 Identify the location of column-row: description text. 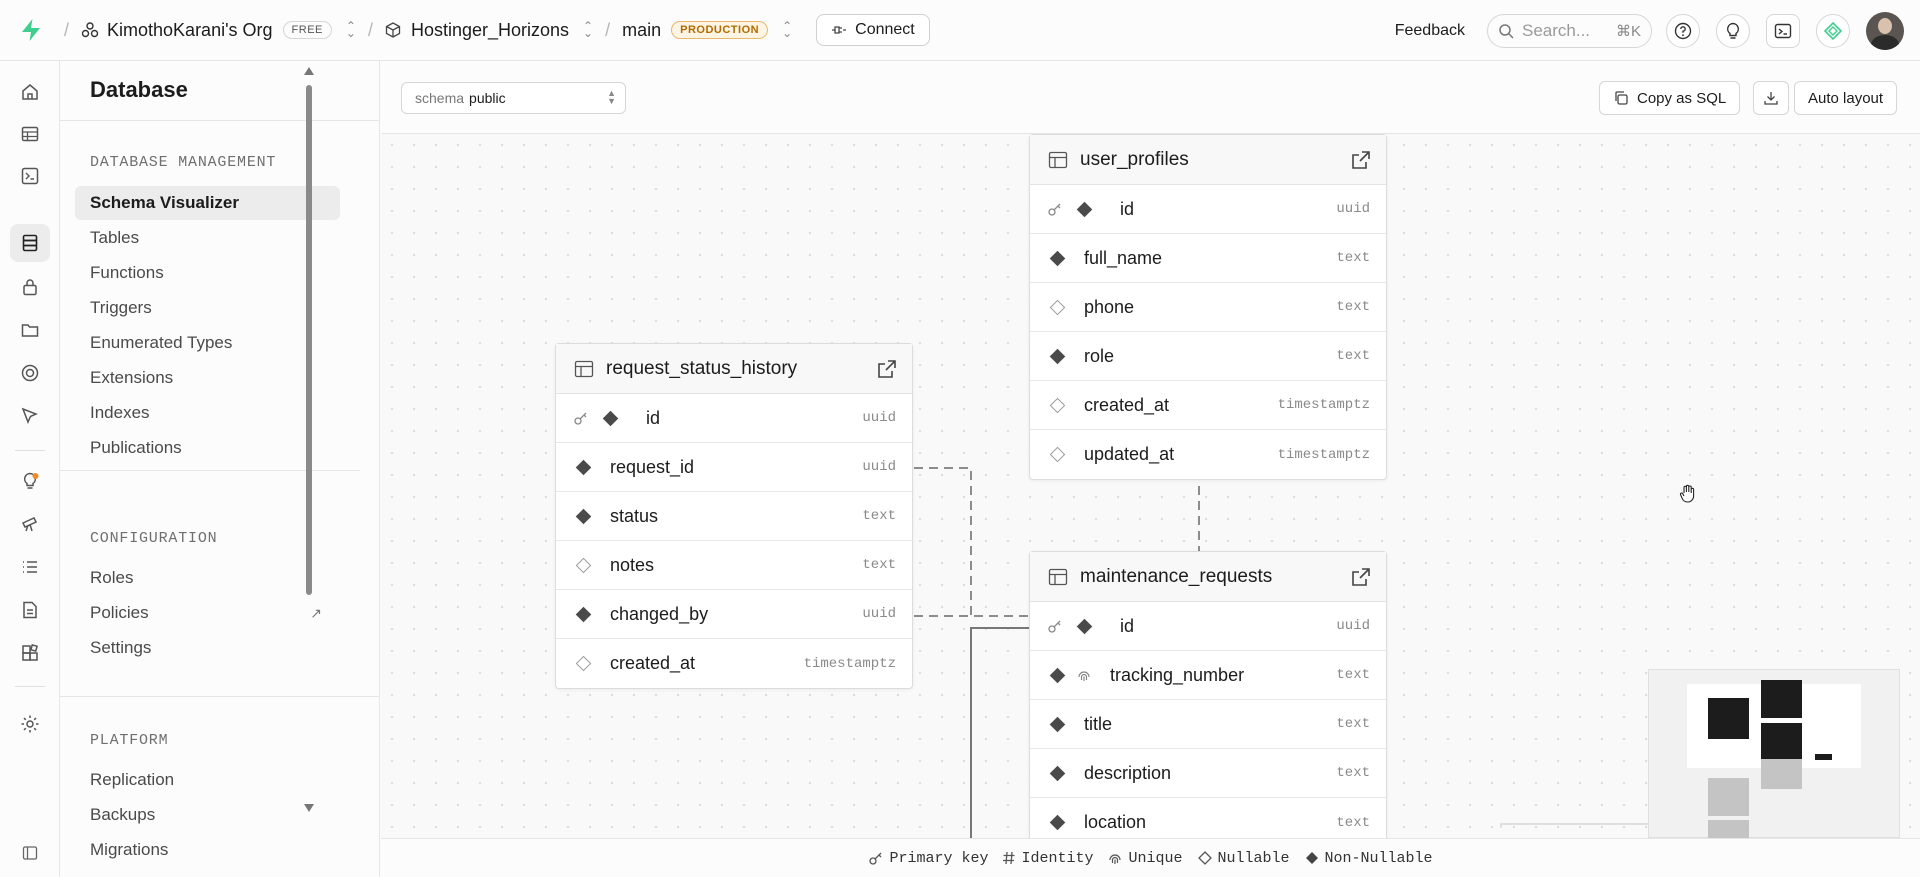
(1208, 773).